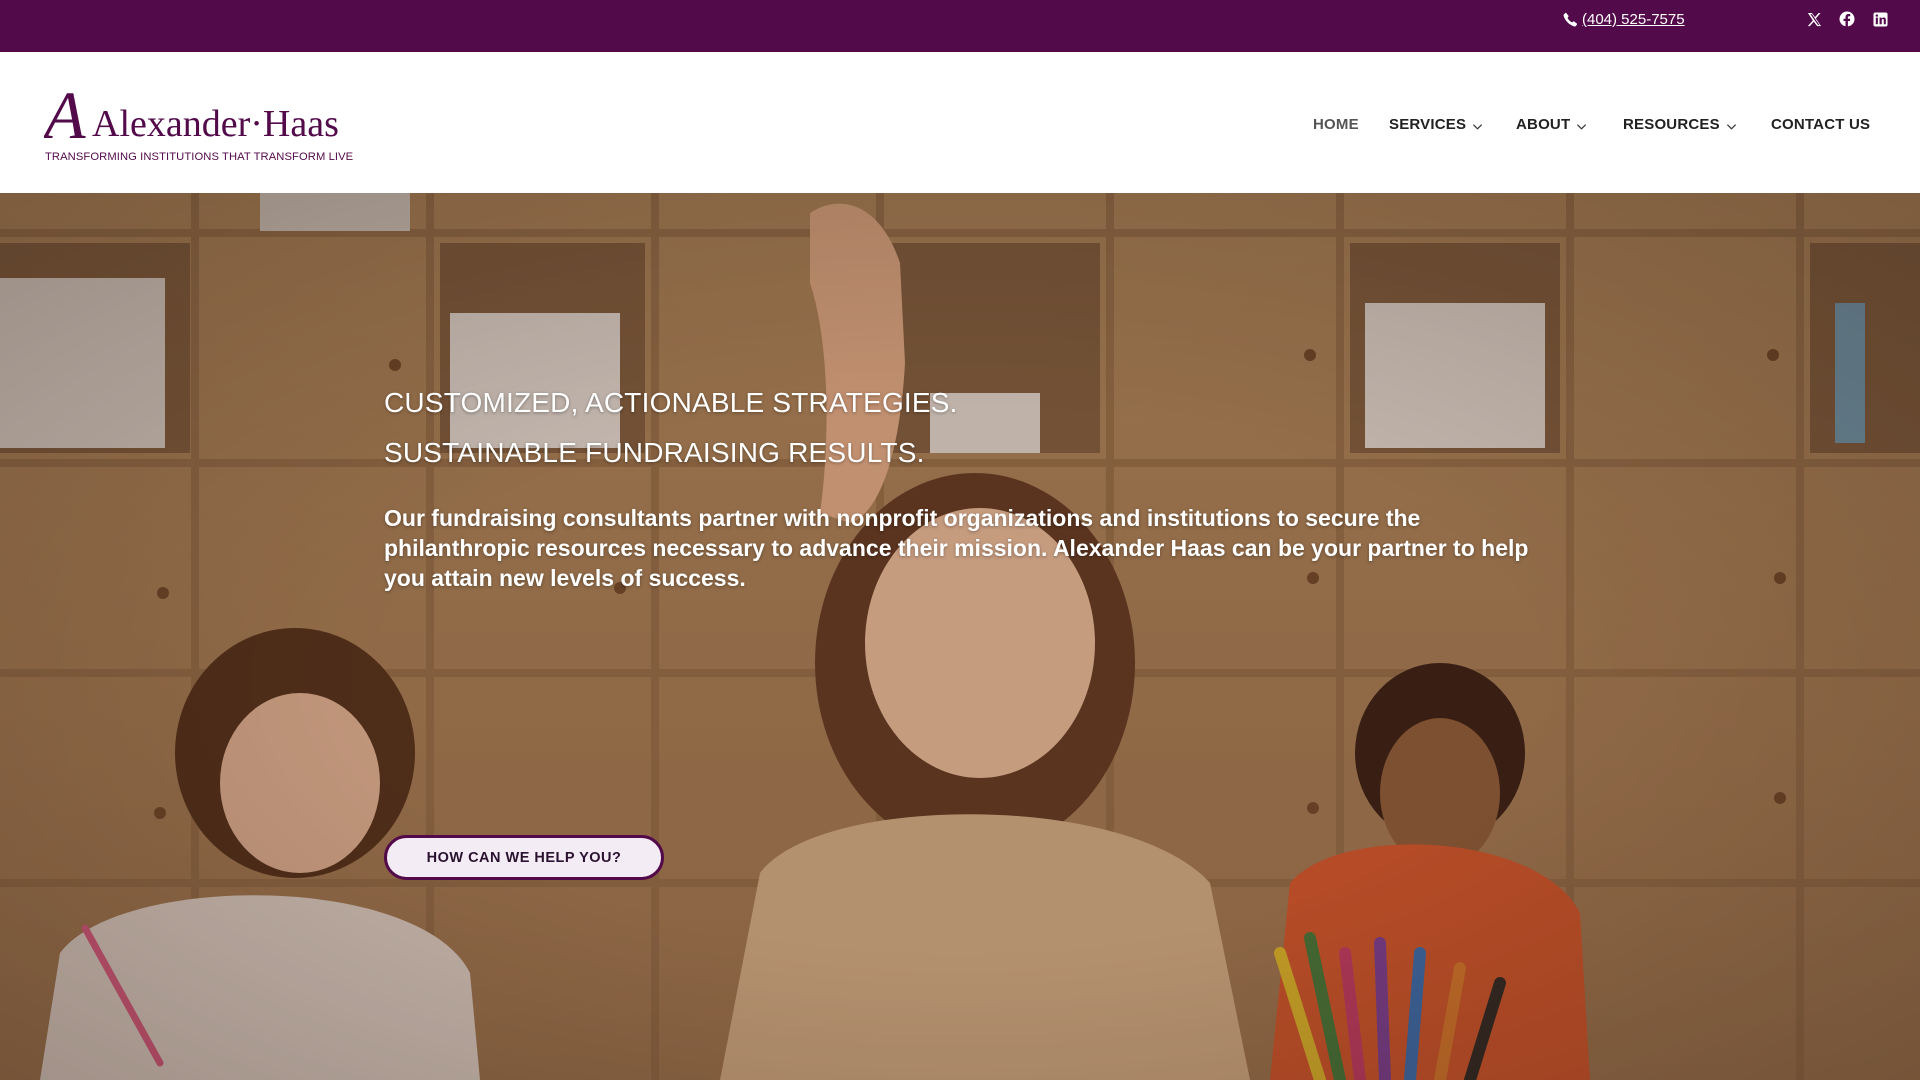 Image resolution: width=1920 pixels, height=1080 pixels. Describe the element at coordinates (654, 452) in the screenshot. I see `hero-heading-line-2: SUSTAINABLE FUNDRAISING RESULTS.` at that location.